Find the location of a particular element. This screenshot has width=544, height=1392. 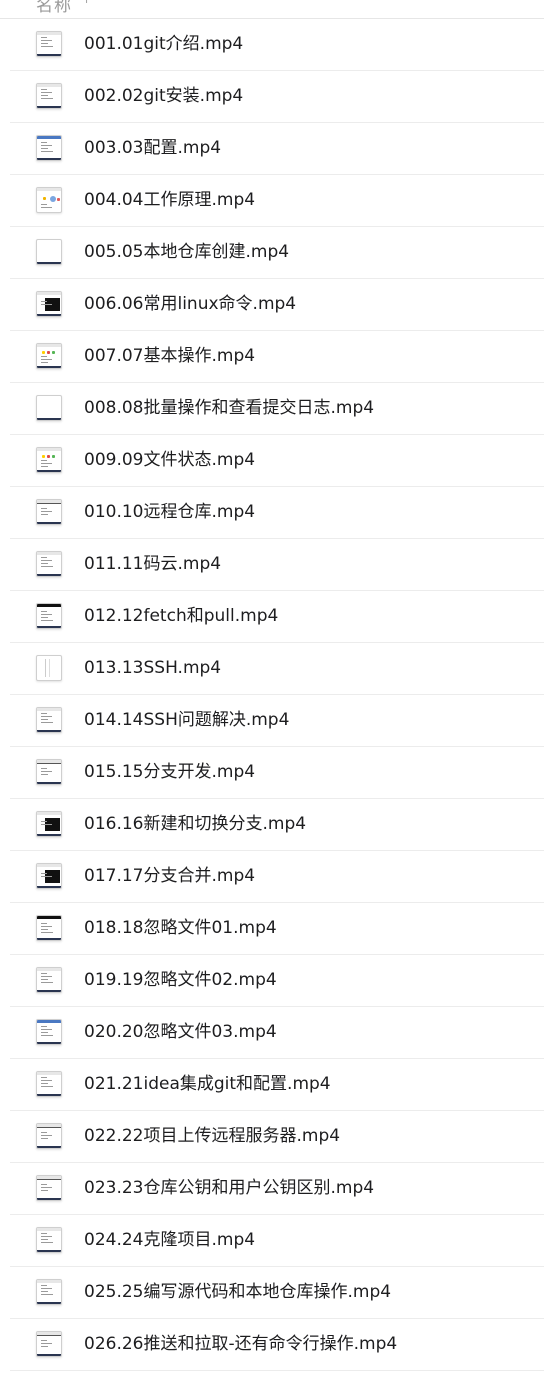

file-name: 007.07基本操作.mp4 is located at coordinates (169, 356).